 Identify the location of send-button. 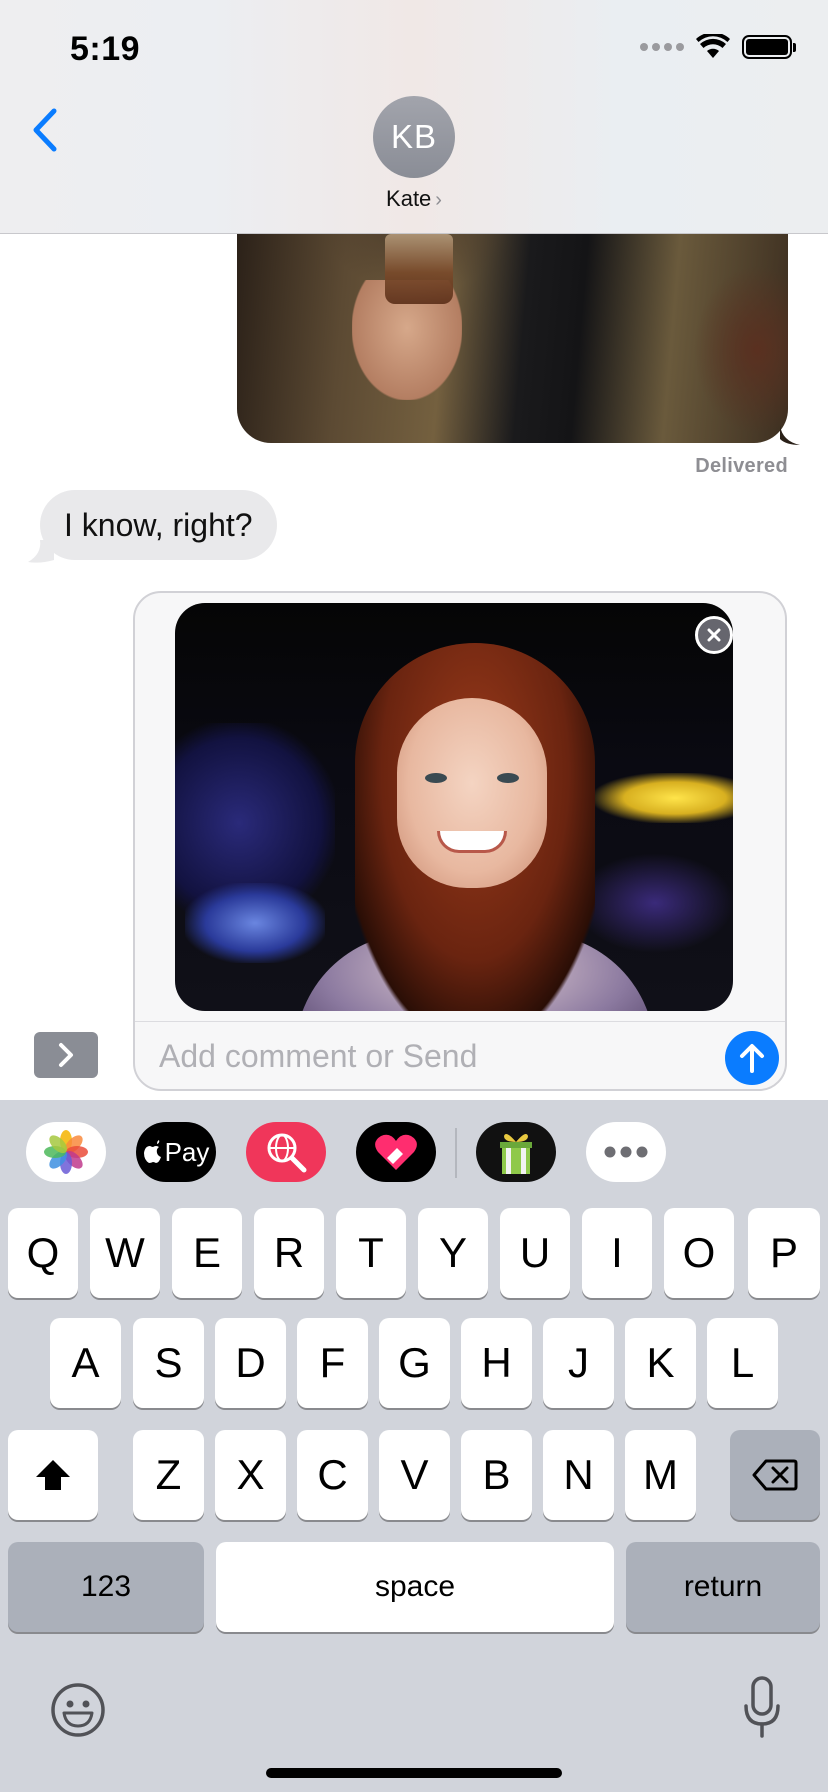
(752, 1058).